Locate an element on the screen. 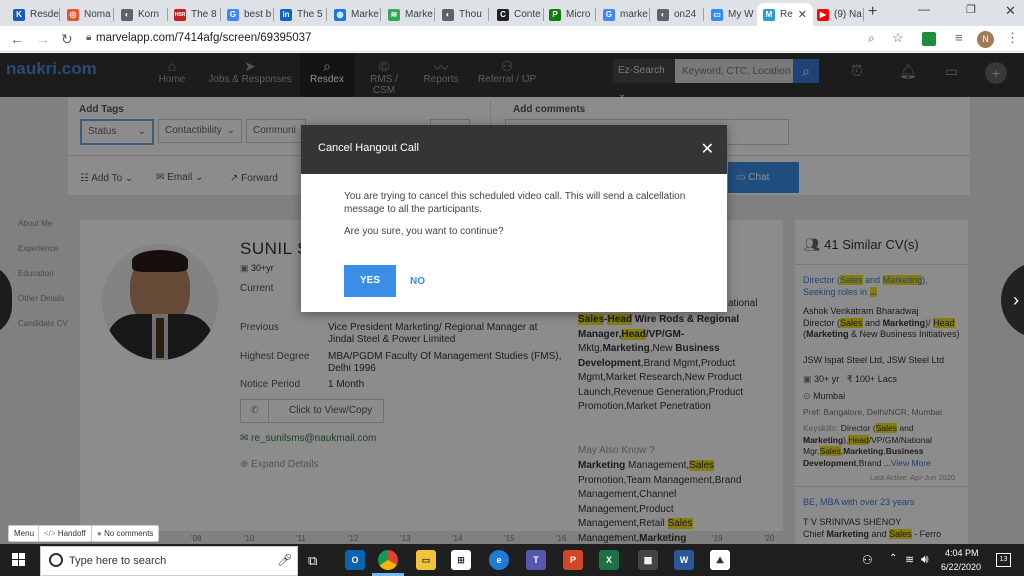 The width and height of the screenshot is (1024, 576). word-icon: W is located at coordinates (684, 560).